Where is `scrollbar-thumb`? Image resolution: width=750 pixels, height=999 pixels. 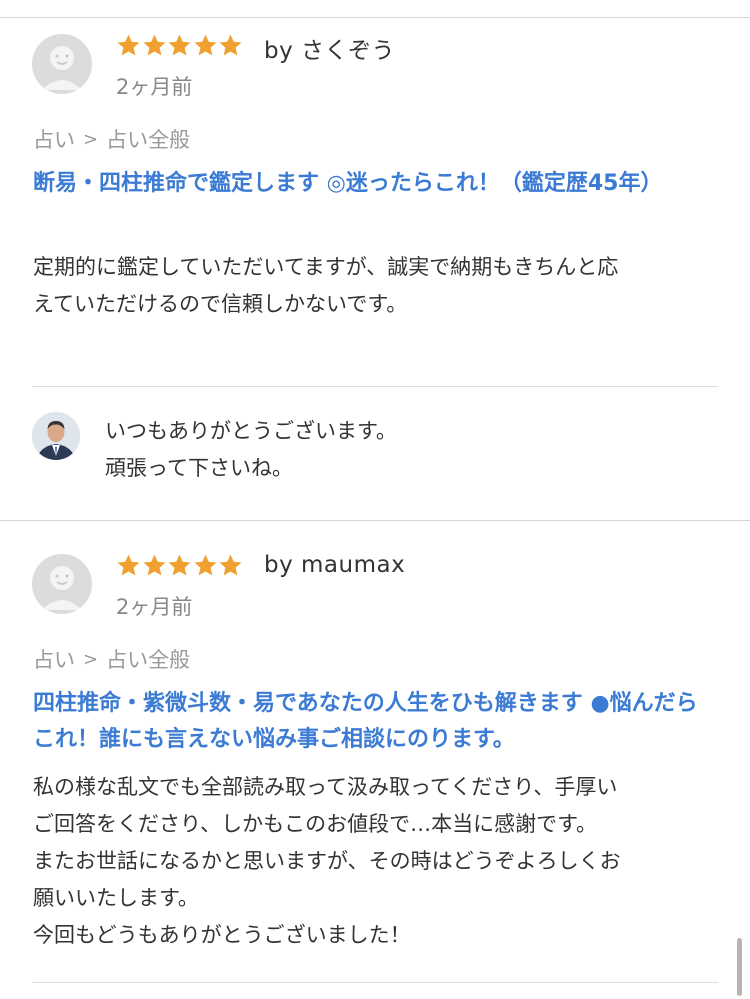 scrollbar-thumb is located at coordinates (739, 967).